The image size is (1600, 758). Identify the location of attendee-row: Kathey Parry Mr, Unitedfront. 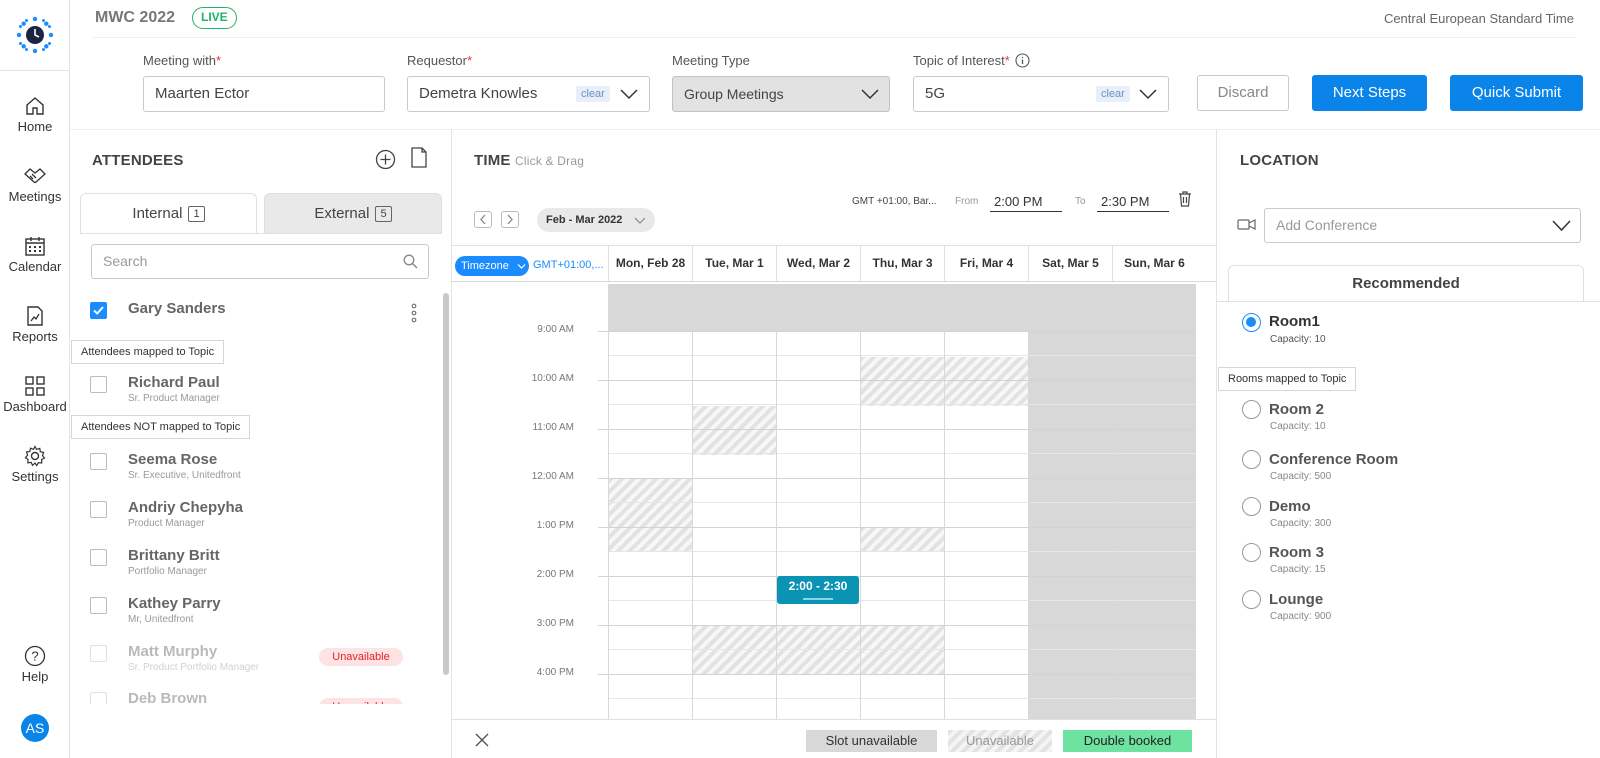
(255, 617).